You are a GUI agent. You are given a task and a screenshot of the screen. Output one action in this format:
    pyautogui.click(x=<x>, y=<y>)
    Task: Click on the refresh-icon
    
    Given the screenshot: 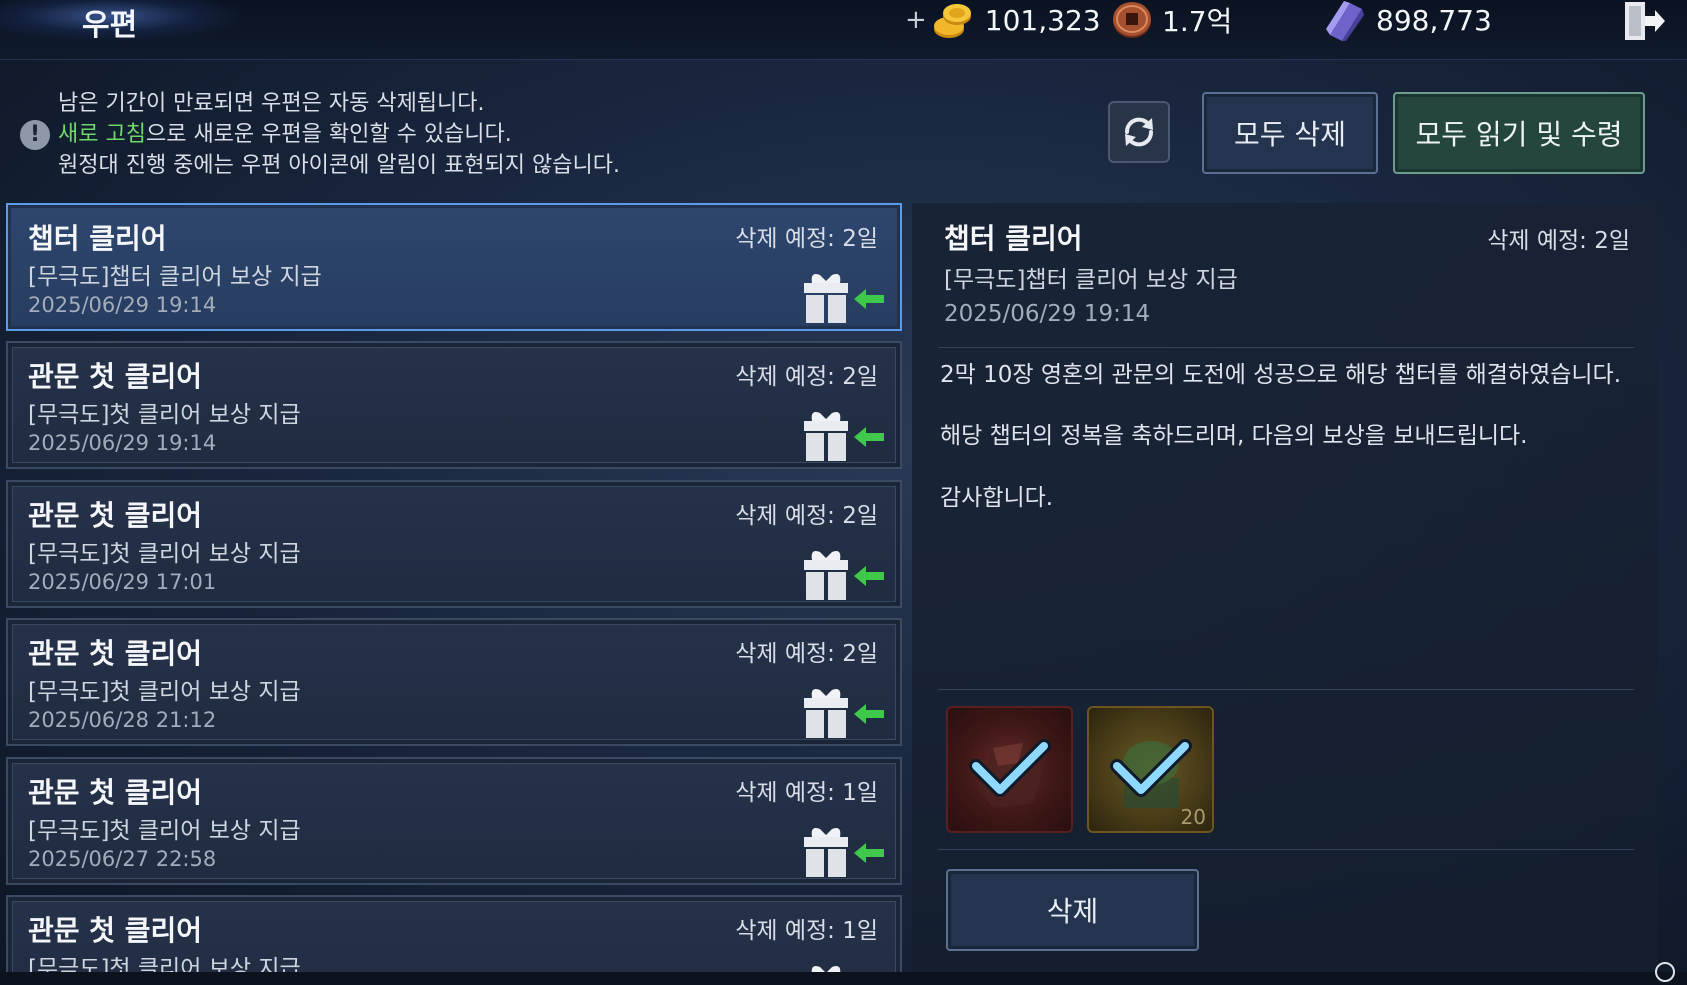 What is the action you would take?
    pyautogui.click(x=1139, y=132)
    